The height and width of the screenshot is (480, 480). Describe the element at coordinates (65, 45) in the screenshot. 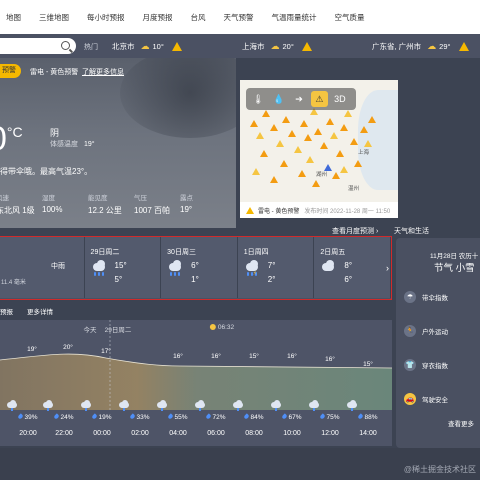

I see `search-icon` at that location.